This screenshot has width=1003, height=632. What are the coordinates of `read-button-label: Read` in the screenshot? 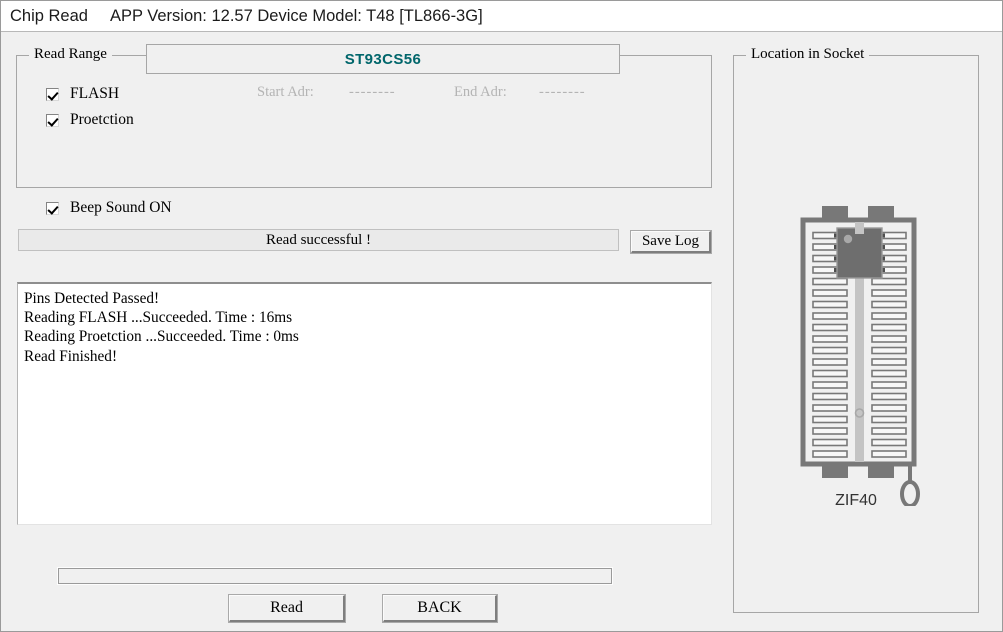 It's located at (286, 607).